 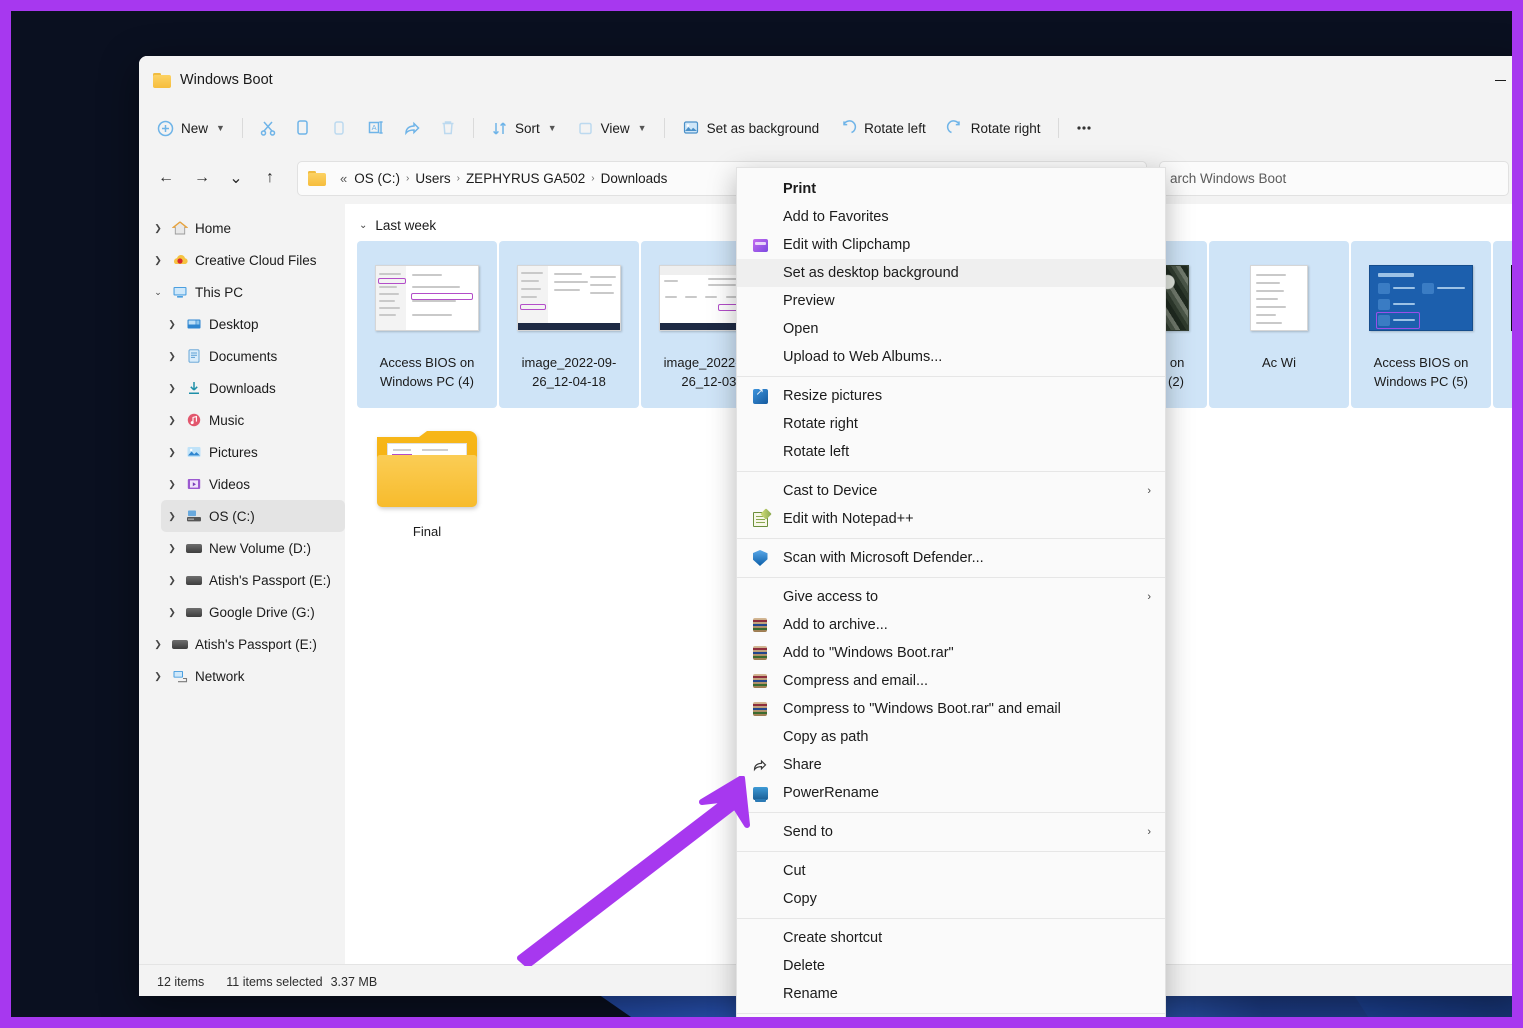 I want to click on menu-item-compress-to-windows-boot-rar-and-email: Compress to "Windows Boot.rar" and email, so click(x=951, y=709).